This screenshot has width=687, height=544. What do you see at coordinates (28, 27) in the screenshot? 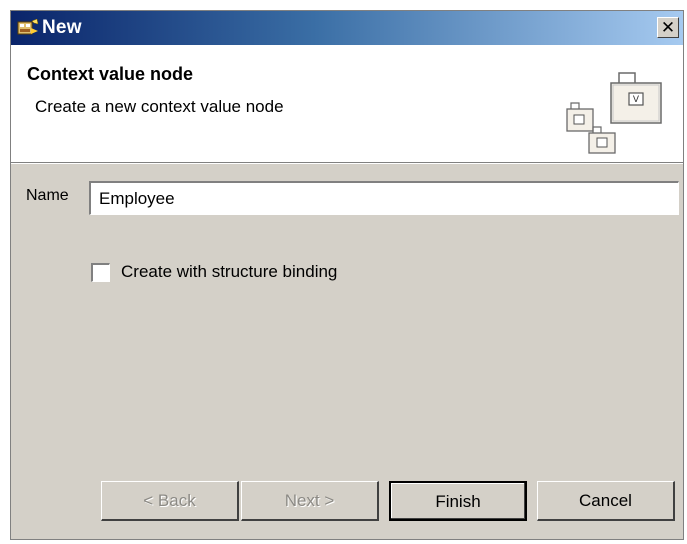
I see `wizard-icon` at bounding box center [28, 27].